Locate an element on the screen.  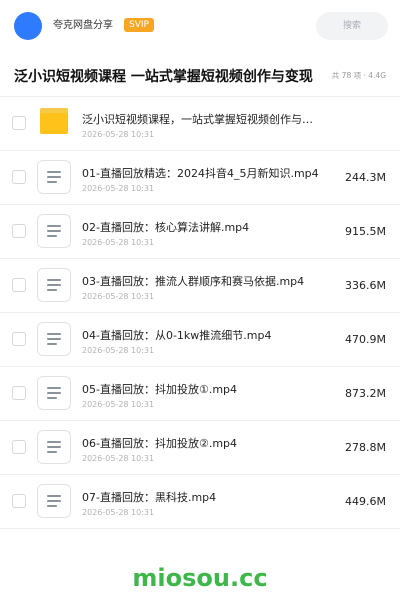
file-name: 01-直播回放精选：2024抖音4_5月新知识.mp4 is located at coordinates (202, 174).